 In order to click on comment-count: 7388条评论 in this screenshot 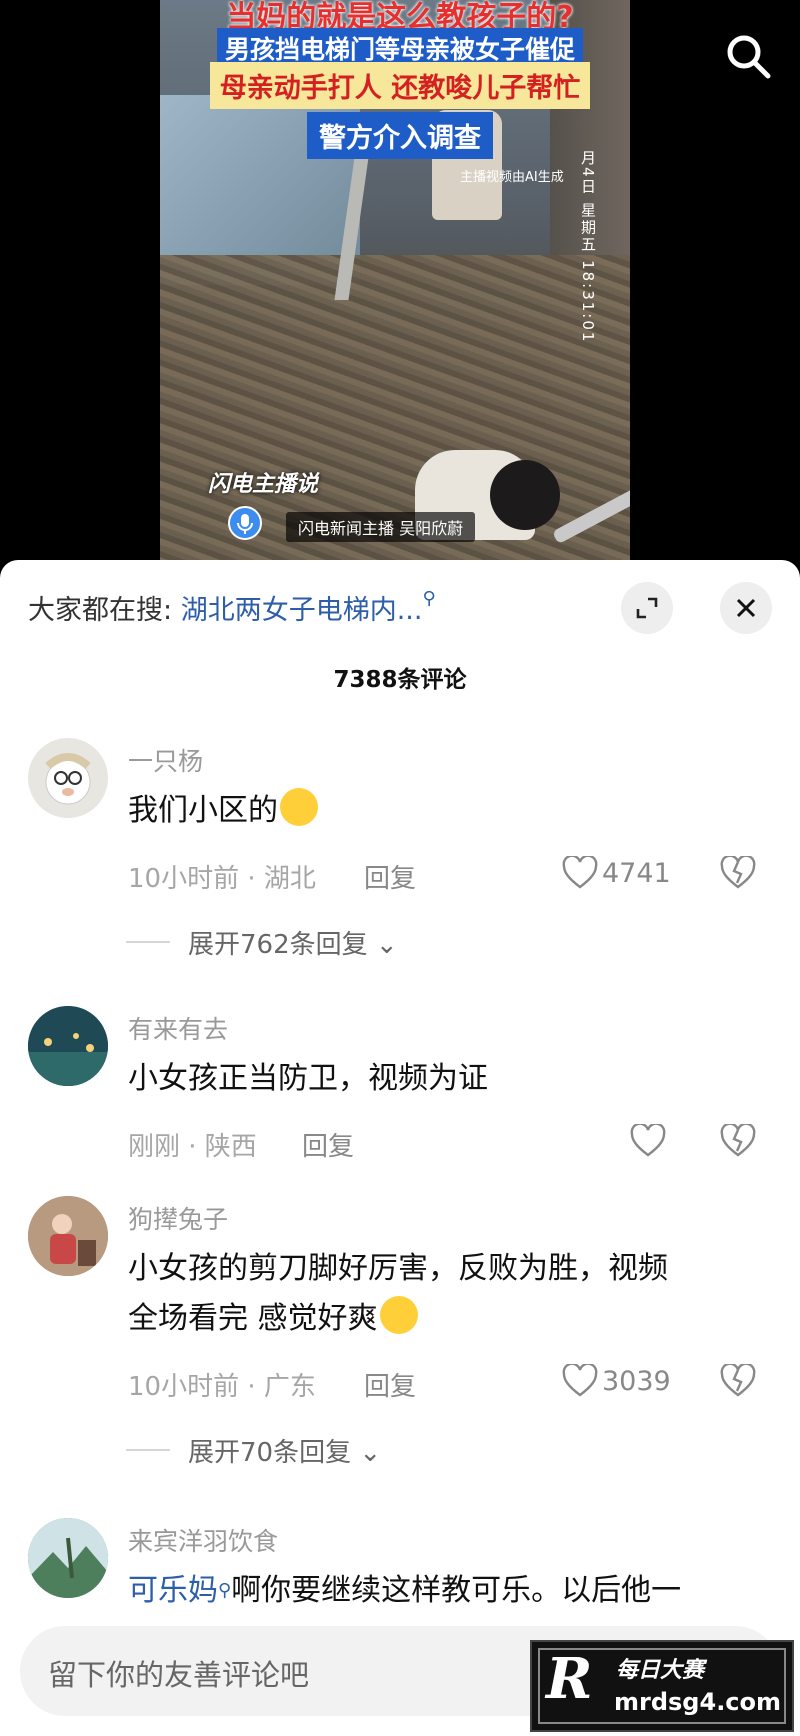, I will do `click(400, 680)`.